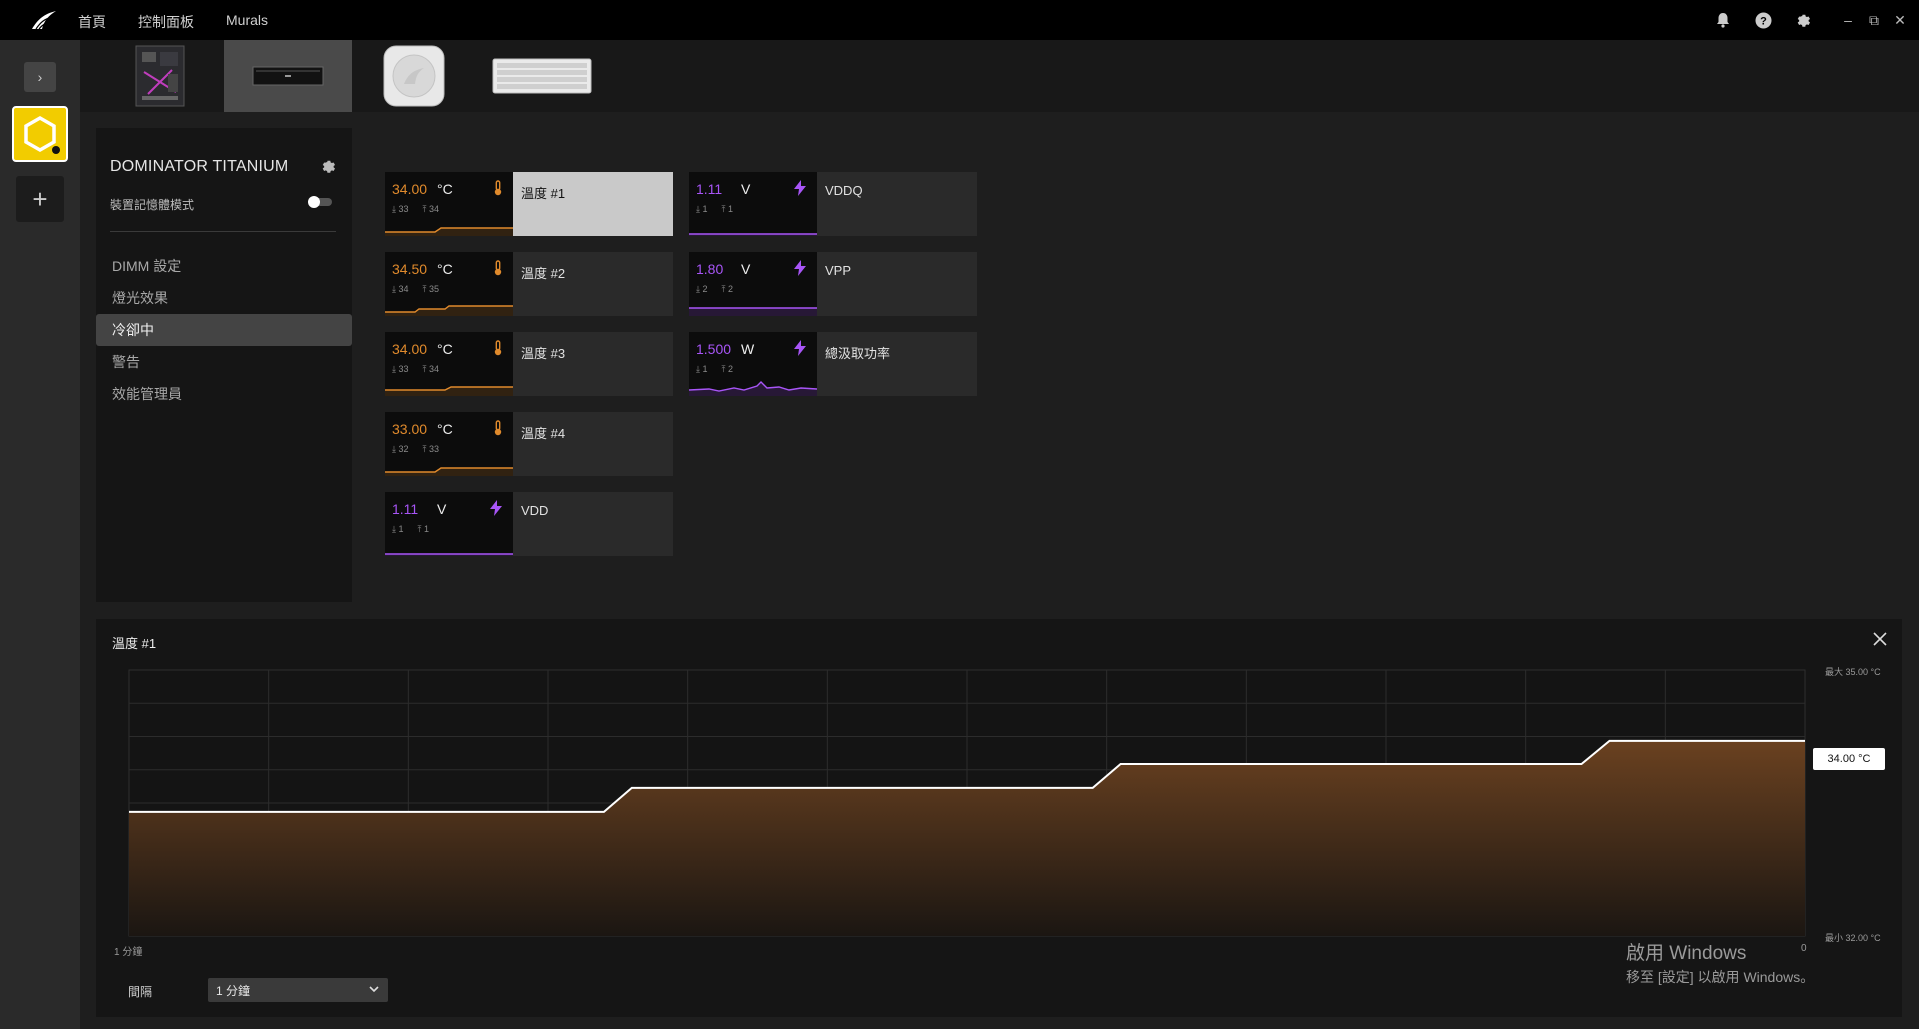 The image size is (1919, 1029). What do you see at coordinates (714, 349) in the screenshot?
I see `sensor-value: 1.500` at bounding box center [714, 349].